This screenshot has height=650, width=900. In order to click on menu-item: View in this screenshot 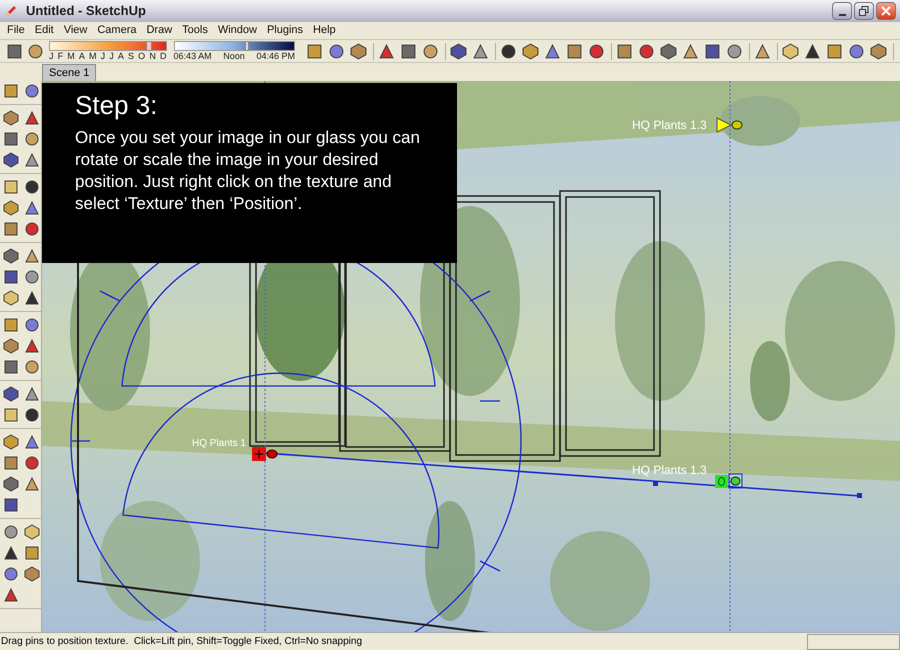, I will do `click(75, 30)`.